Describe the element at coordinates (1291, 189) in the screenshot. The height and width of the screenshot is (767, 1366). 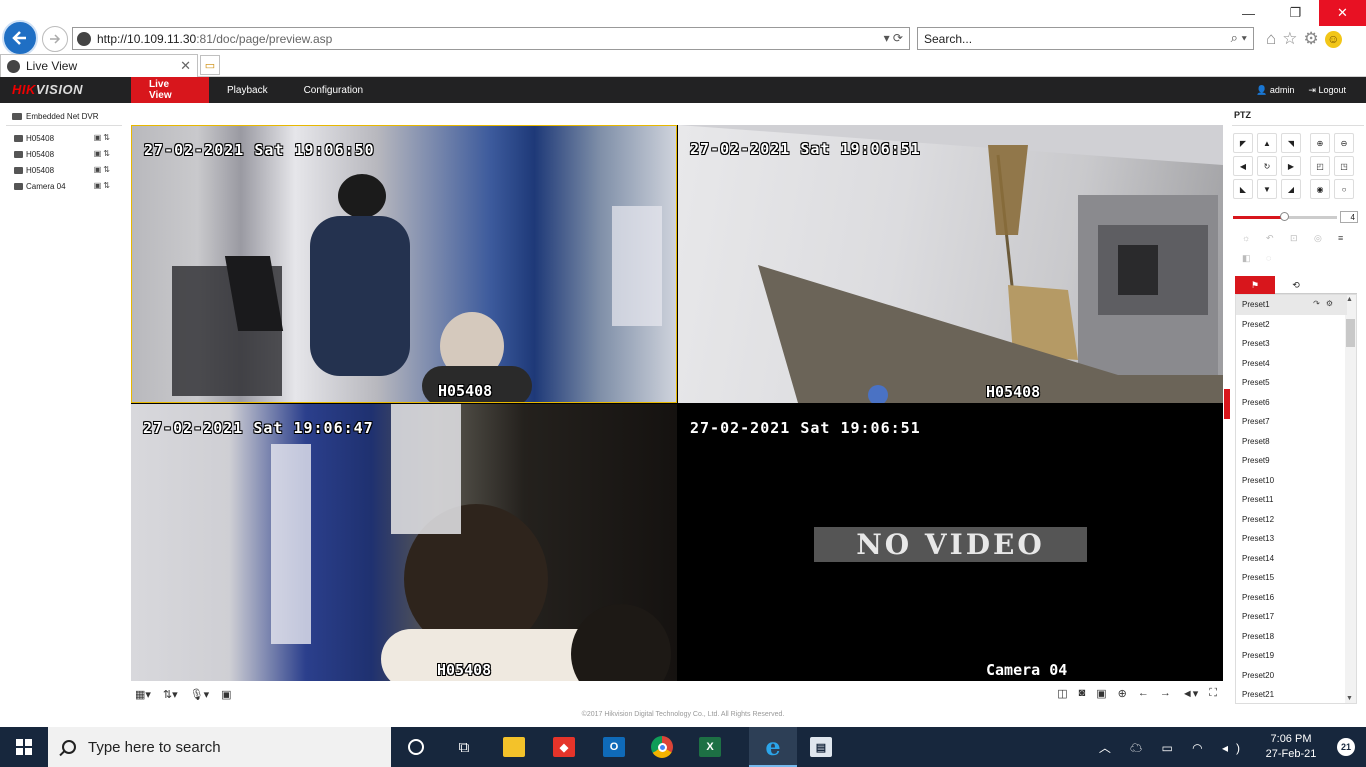
I see `pan-down-right-button: ◢` at that location.